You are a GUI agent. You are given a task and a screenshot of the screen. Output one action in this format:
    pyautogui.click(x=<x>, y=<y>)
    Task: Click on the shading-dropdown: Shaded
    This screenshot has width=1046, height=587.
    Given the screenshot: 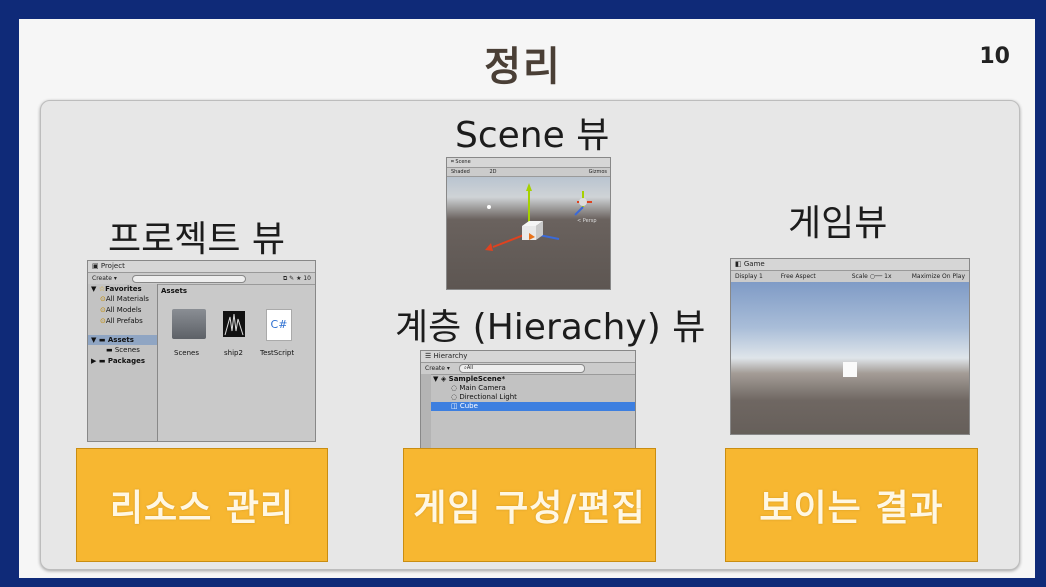 What is the action you would take?
    pyautogui.click(x=460, y=172)
    